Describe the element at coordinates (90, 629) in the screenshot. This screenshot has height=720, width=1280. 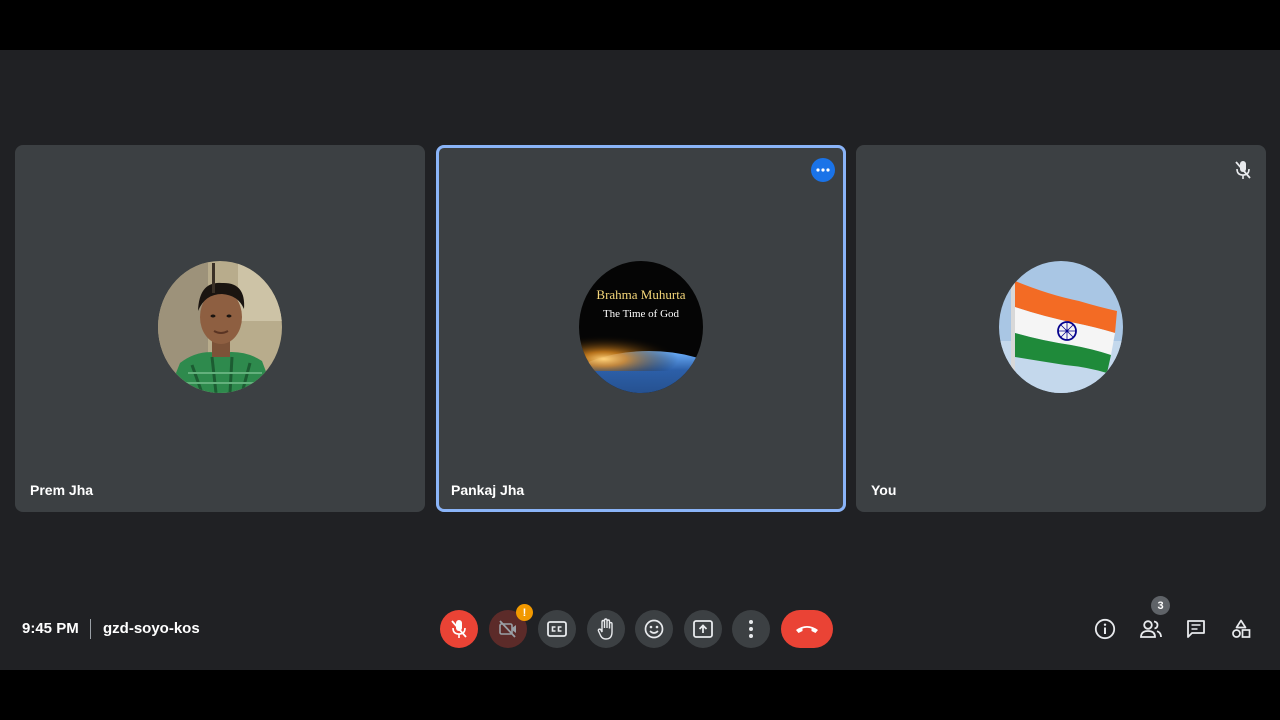
I see `toolbar-divider` at that location.